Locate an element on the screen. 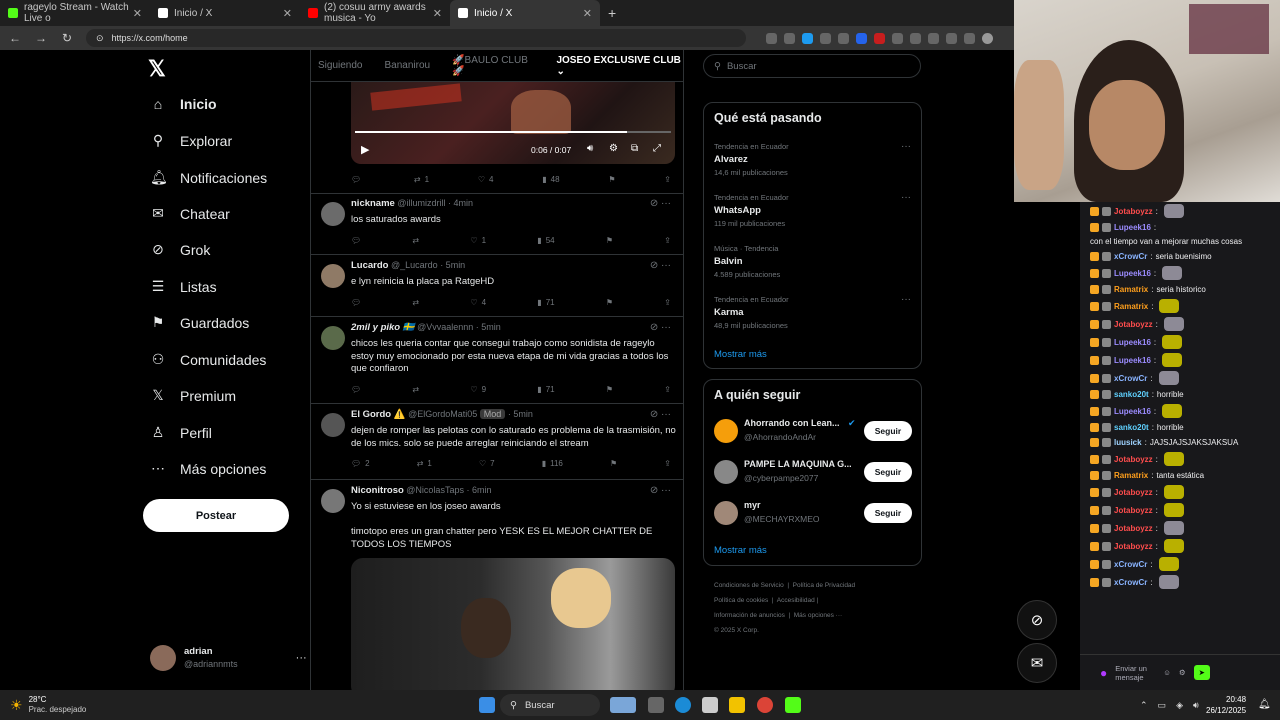  edge-icon is located at coordinates (683, 705).